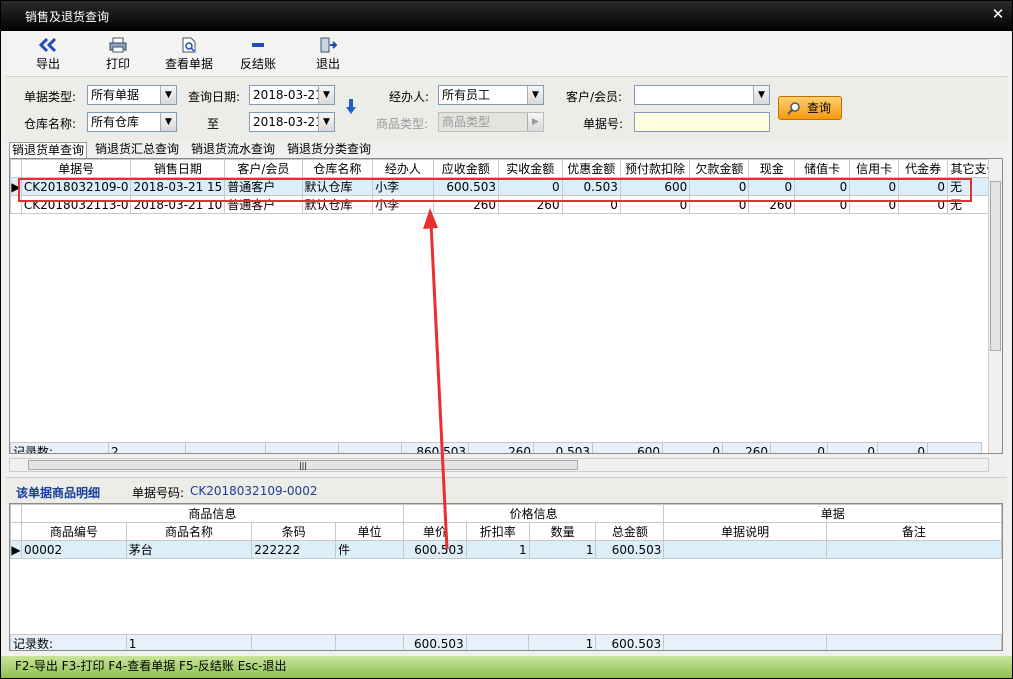 The image size is (1013, 679). I want to click on column-header: 销售日期, so click(178, 168).